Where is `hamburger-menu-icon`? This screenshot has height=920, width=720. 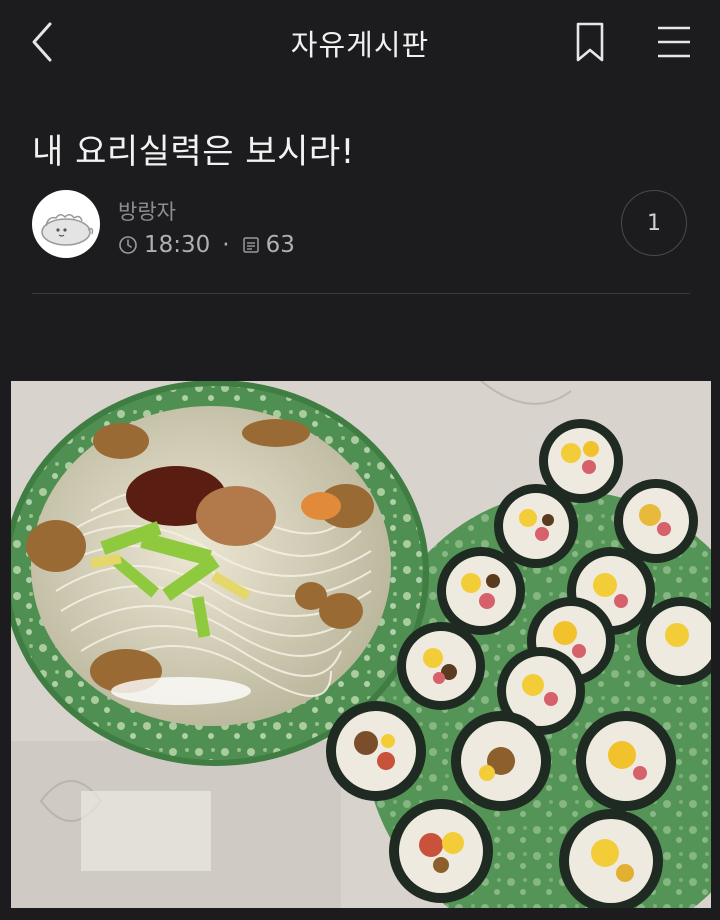 hamburger-menu-icon is located at coordinates (674, 42).